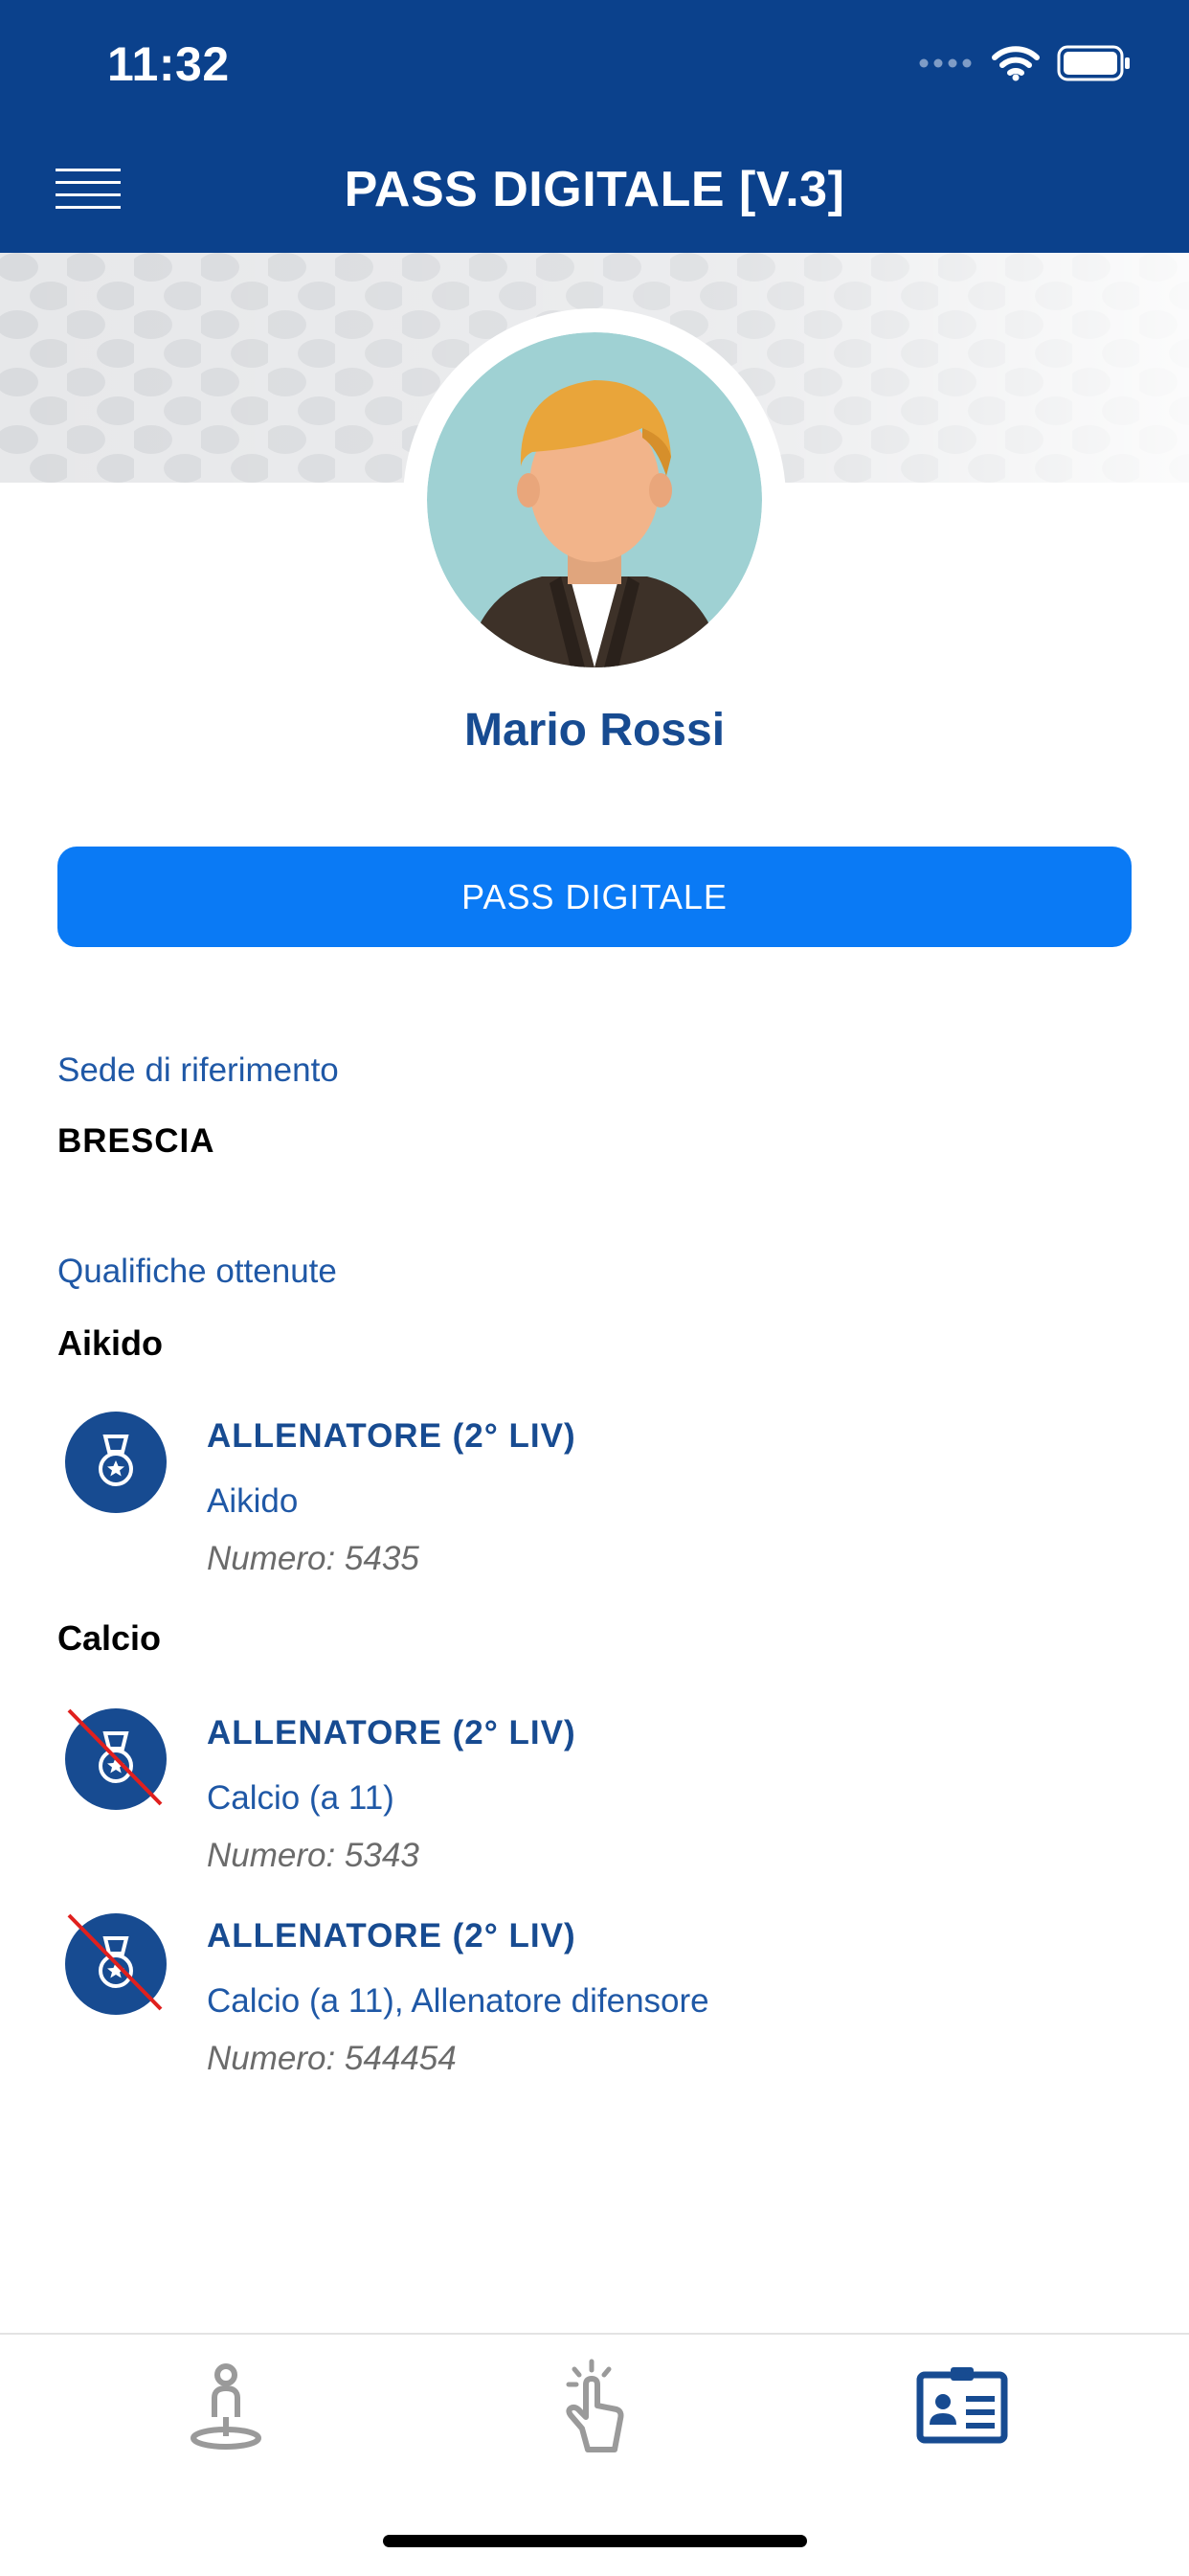 The width and height of the screenshot is (1189, 2576). Describe the element at coordinates (116, 1462) in the screenshot. I see `medal-icon` at that location.